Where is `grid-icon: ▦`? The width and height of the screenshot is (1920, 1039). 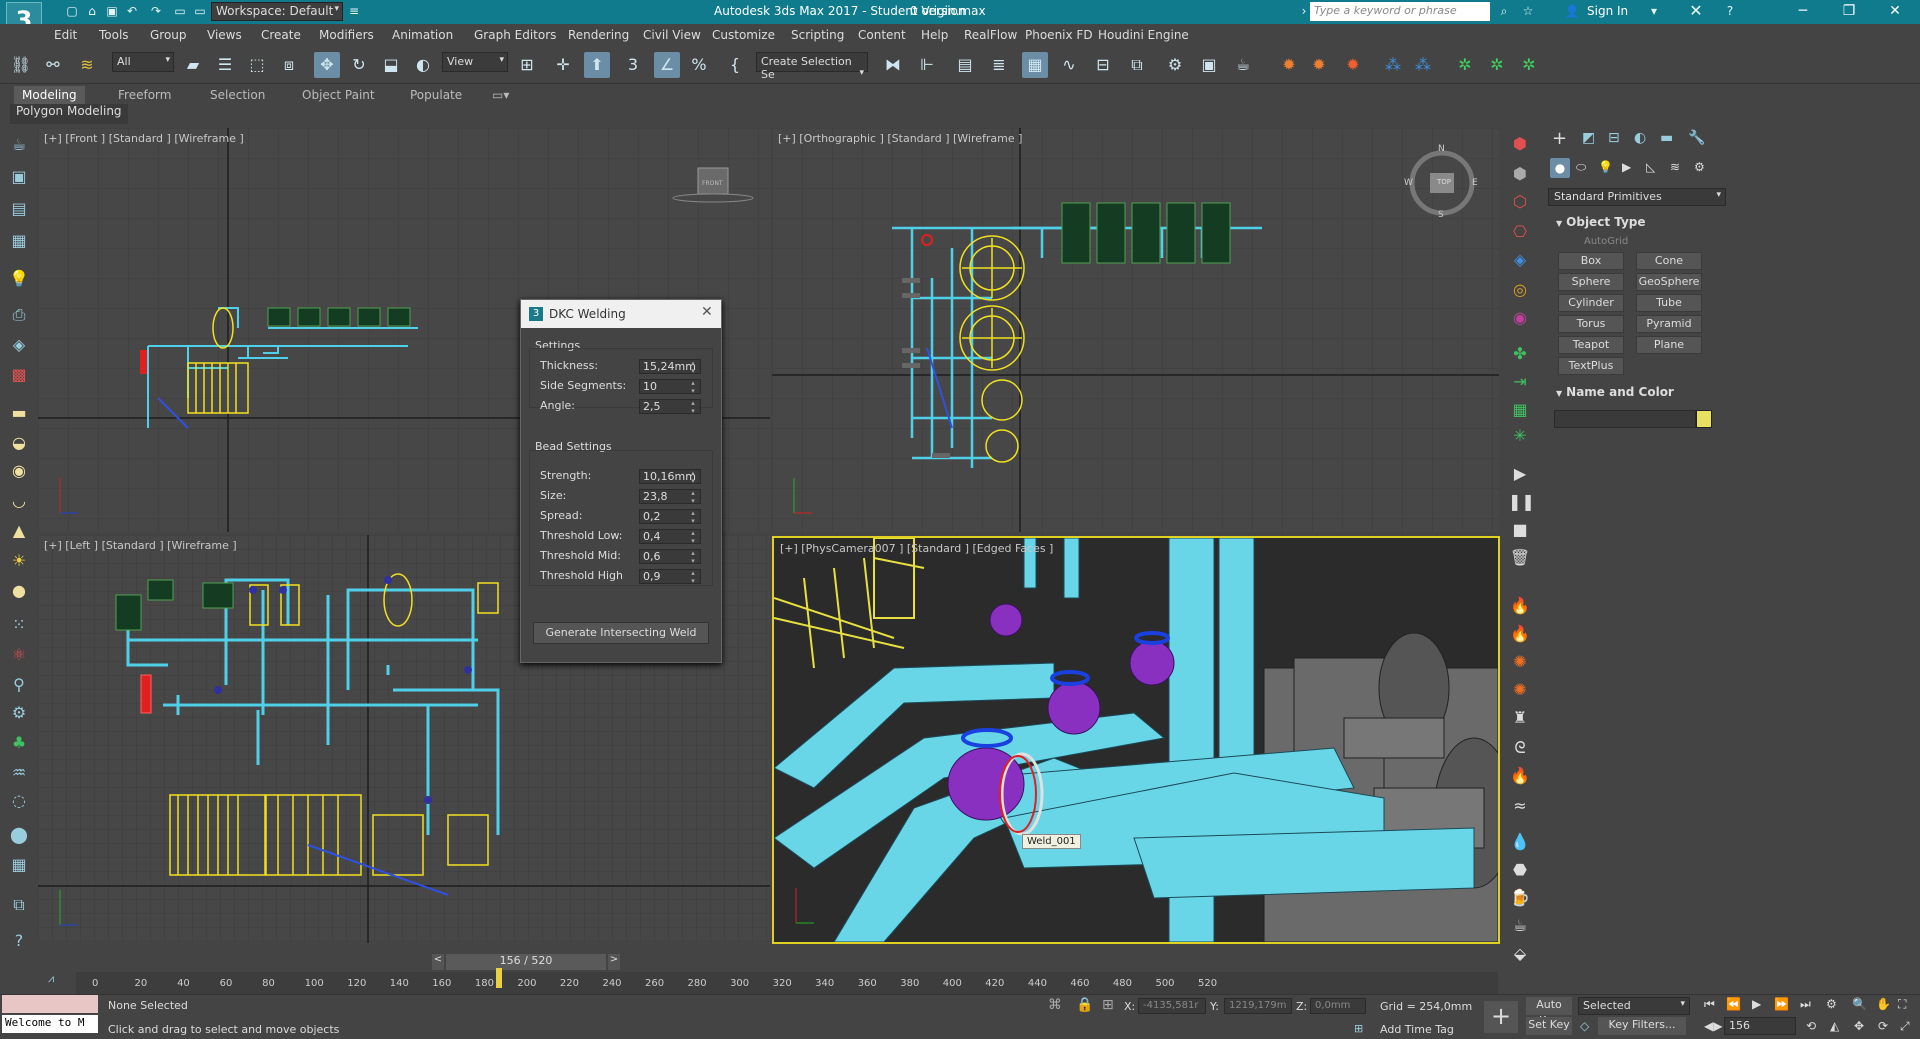 grid-icon: ▦ is located at coordinates (19, 241).